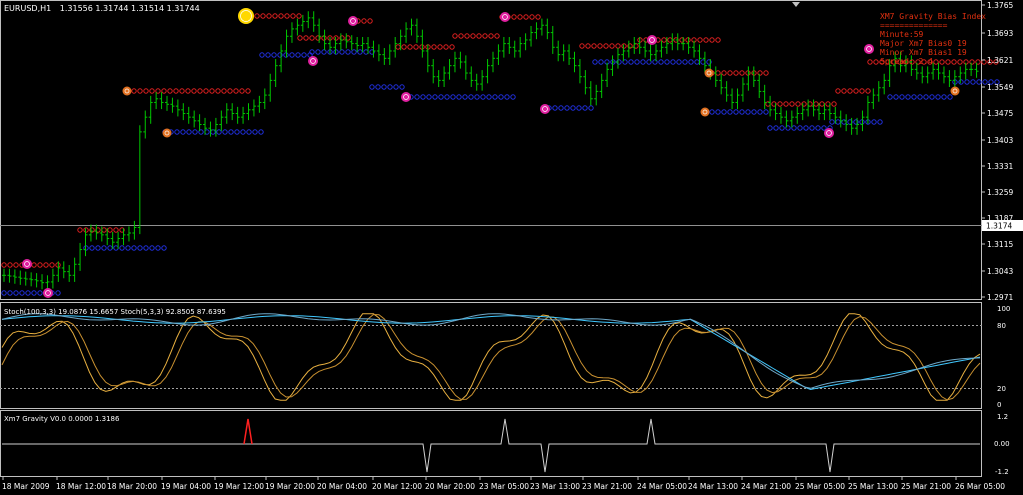 The height and width of the screenshot is (495, 1023). I want to click on price-tick-label: 1.3115, so click(1000, 244).